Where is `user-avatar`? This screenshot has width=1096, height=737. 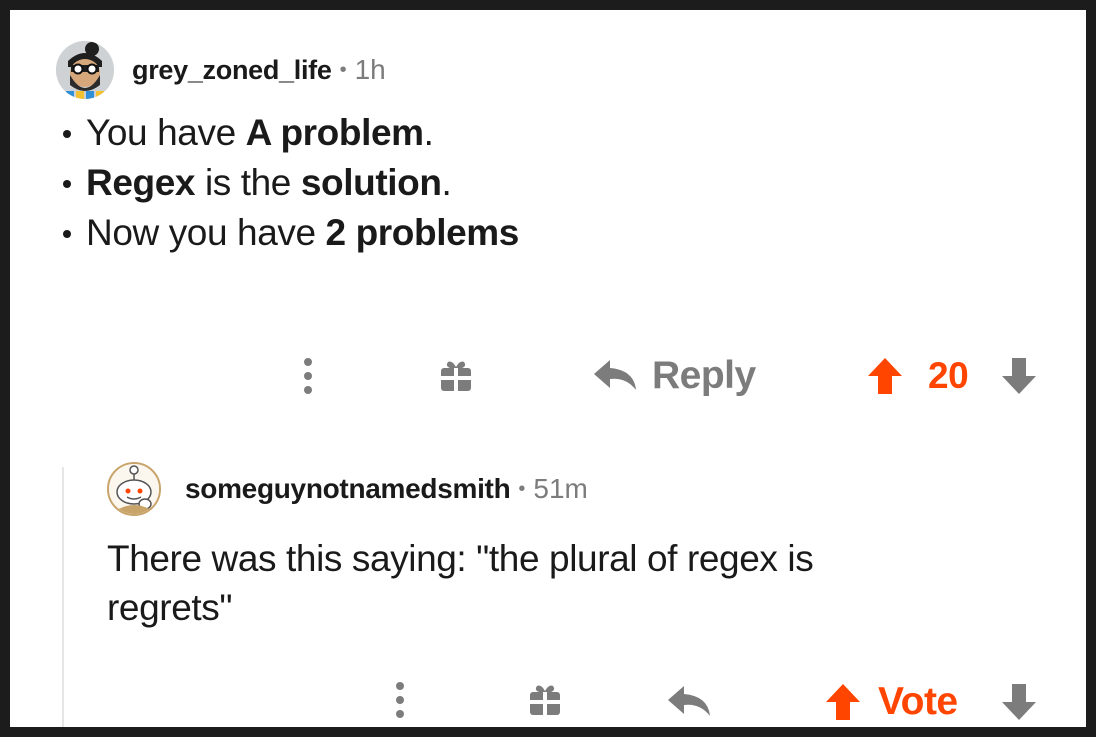
user-avatar is located at coordinates (85, 70).